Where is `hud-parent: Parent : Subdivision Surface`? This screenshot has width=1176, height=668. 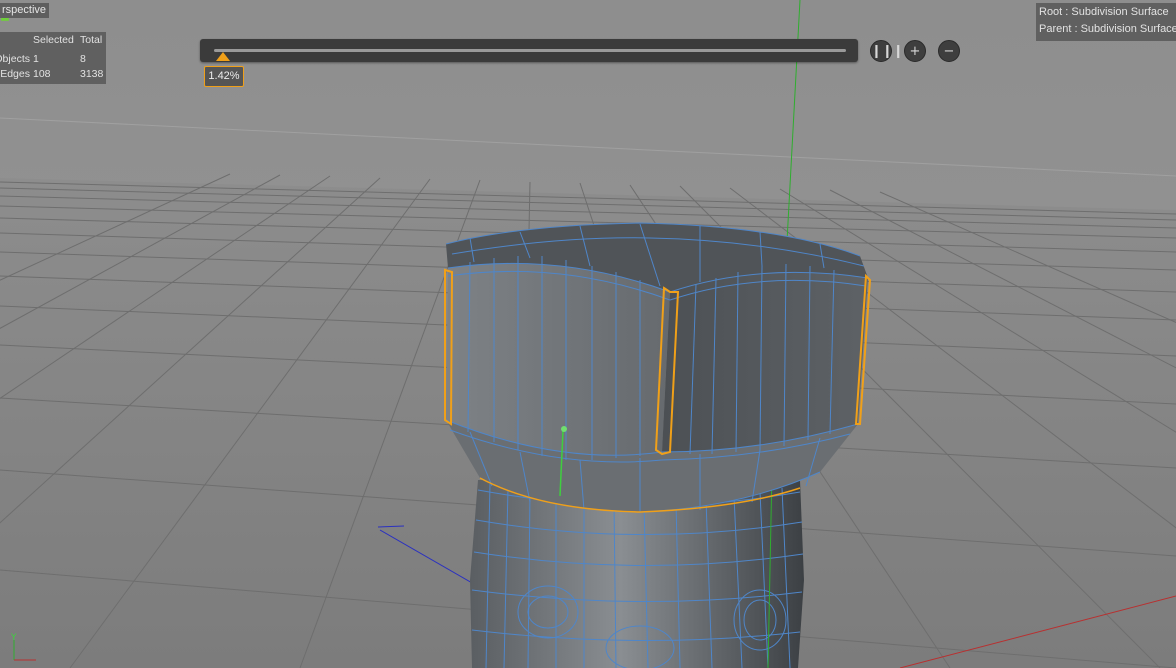 hud-parent: Parent : Subdivision Surface is located at coordinates (1107, 29).